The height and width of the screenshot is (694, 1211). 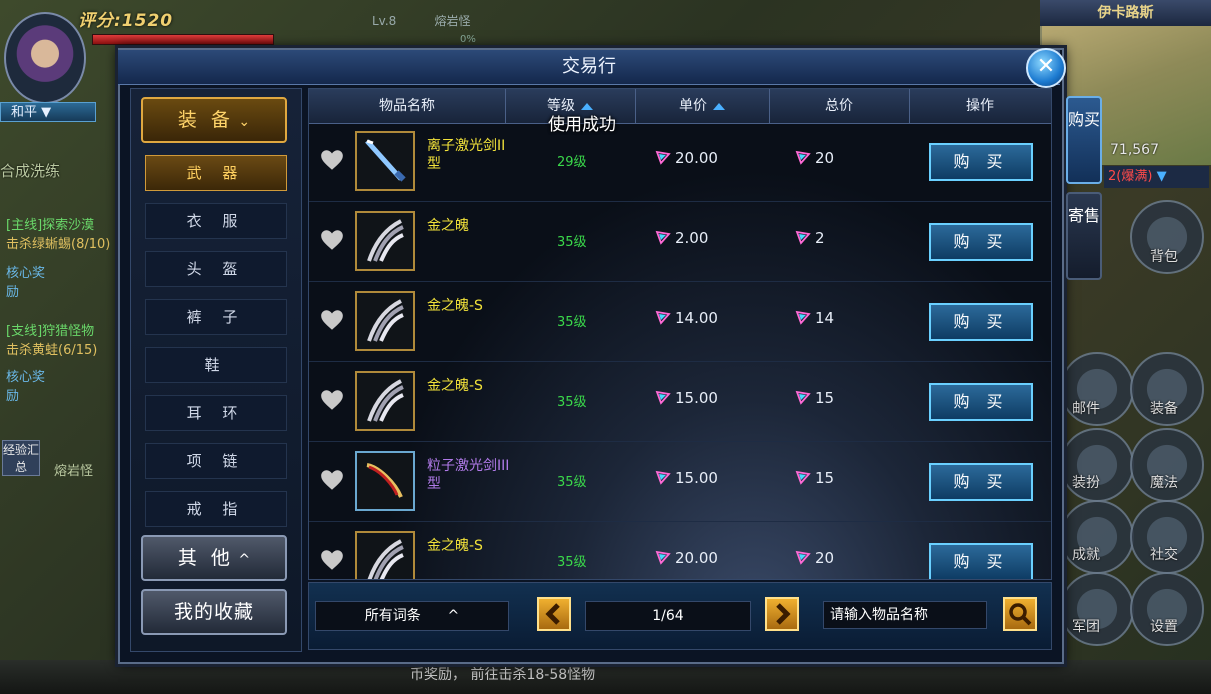 What do you see at coordinates (696, 318) in the screenshot?
I see `unit-price-value: 14.00` at bounding box center [696, 318].